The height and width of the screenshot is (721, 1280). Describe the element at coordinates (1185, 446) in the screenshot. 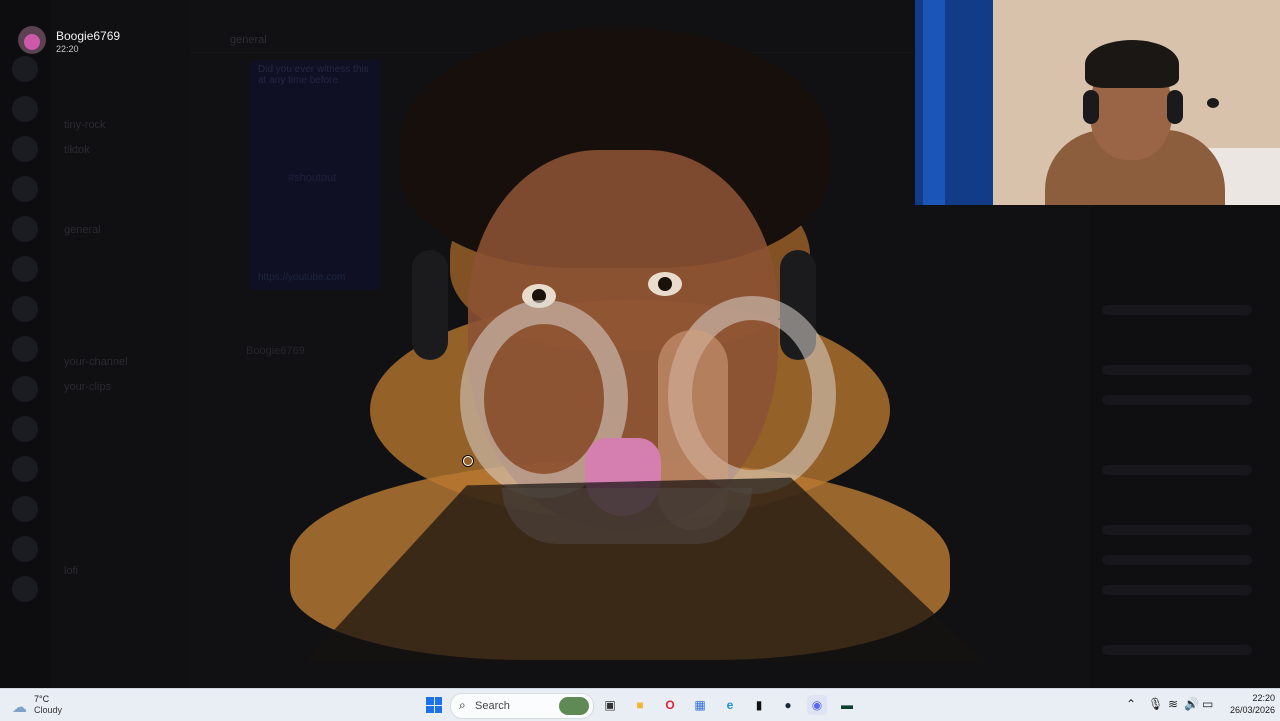

I see `member-list` at that location.